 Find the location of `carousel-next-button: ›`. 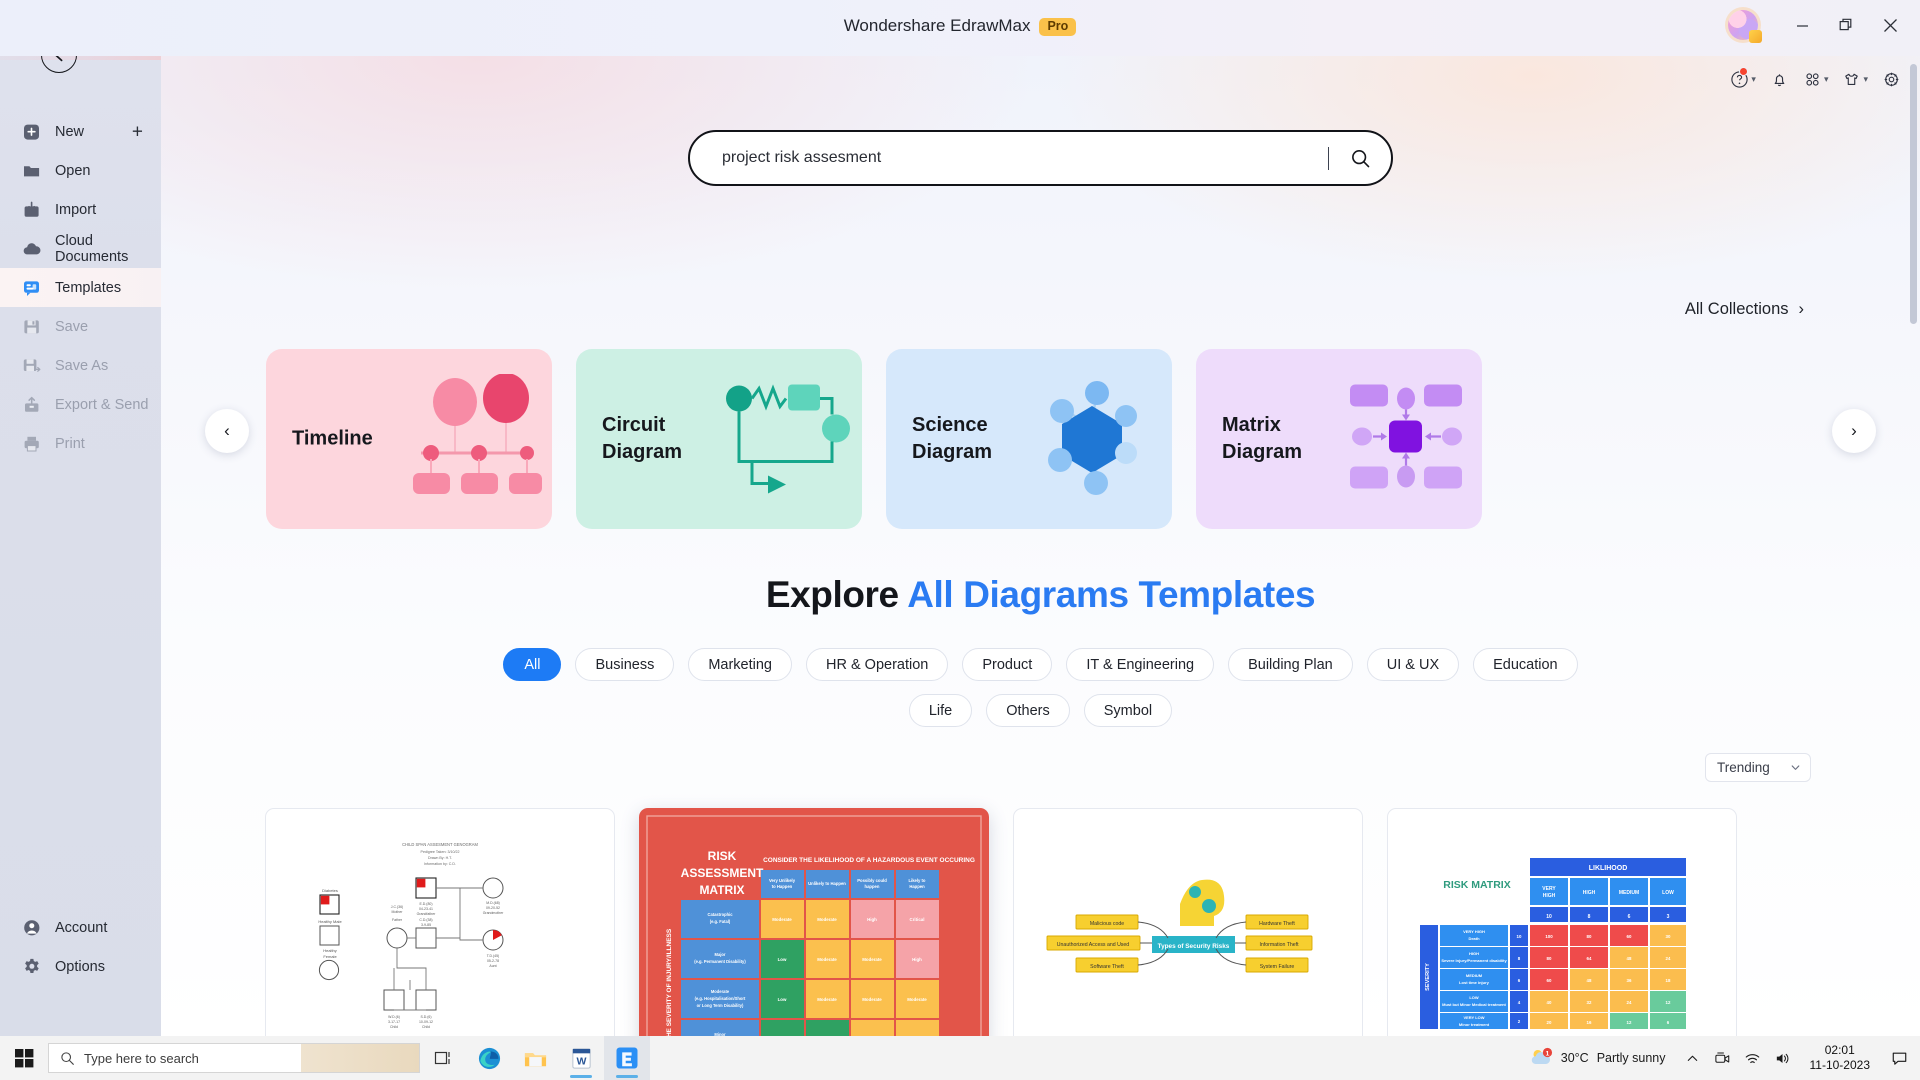

carousel-next-button: › is located at coordinates (1854, 431).